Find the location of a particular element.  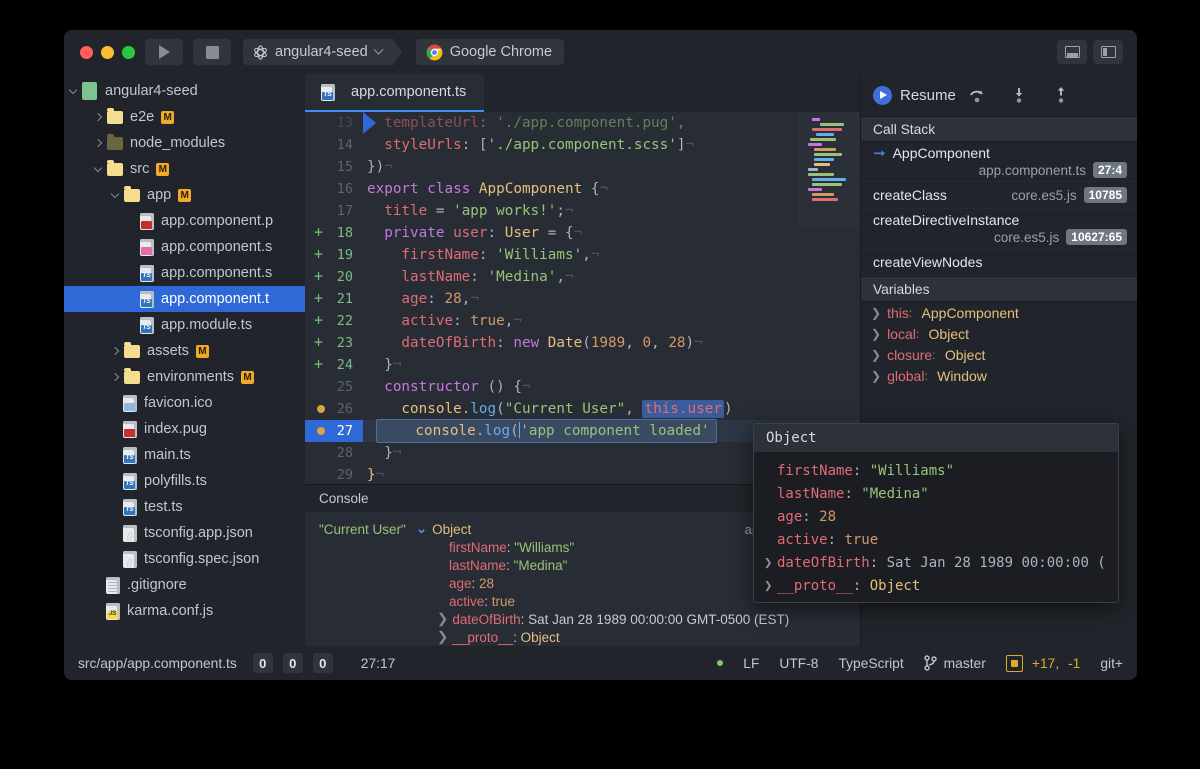

tree-item-favicon-ico: favicon.ico is located at coordinates (184, 403).